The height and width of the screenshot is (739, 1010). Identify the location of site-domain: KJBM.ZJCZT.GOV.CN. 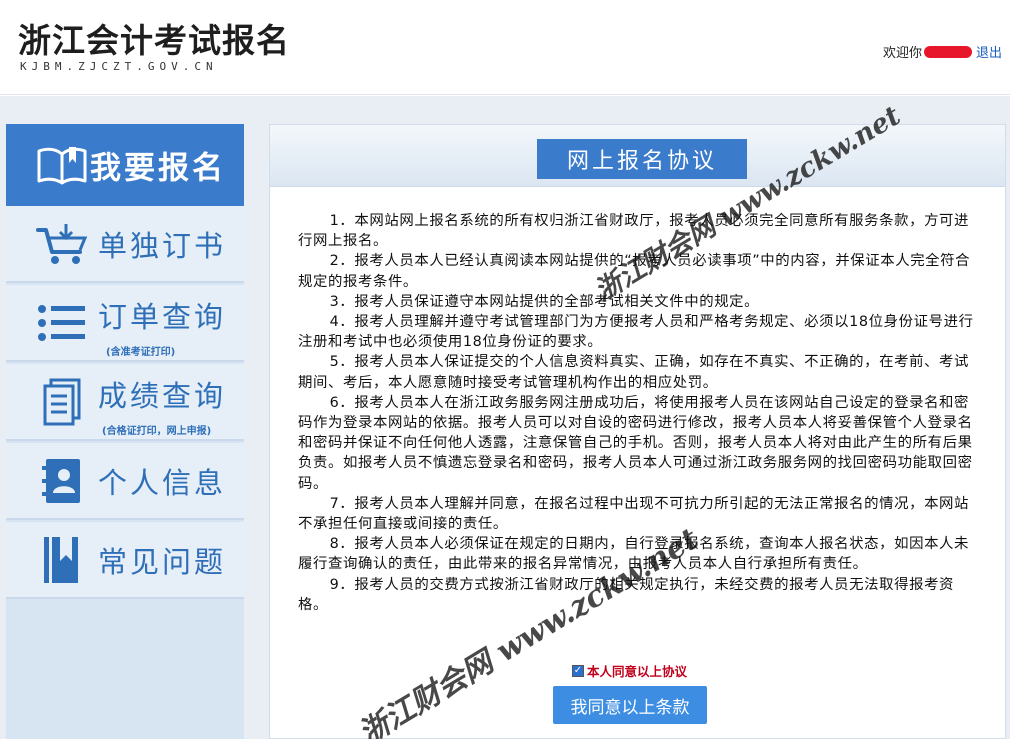
(119, 66).